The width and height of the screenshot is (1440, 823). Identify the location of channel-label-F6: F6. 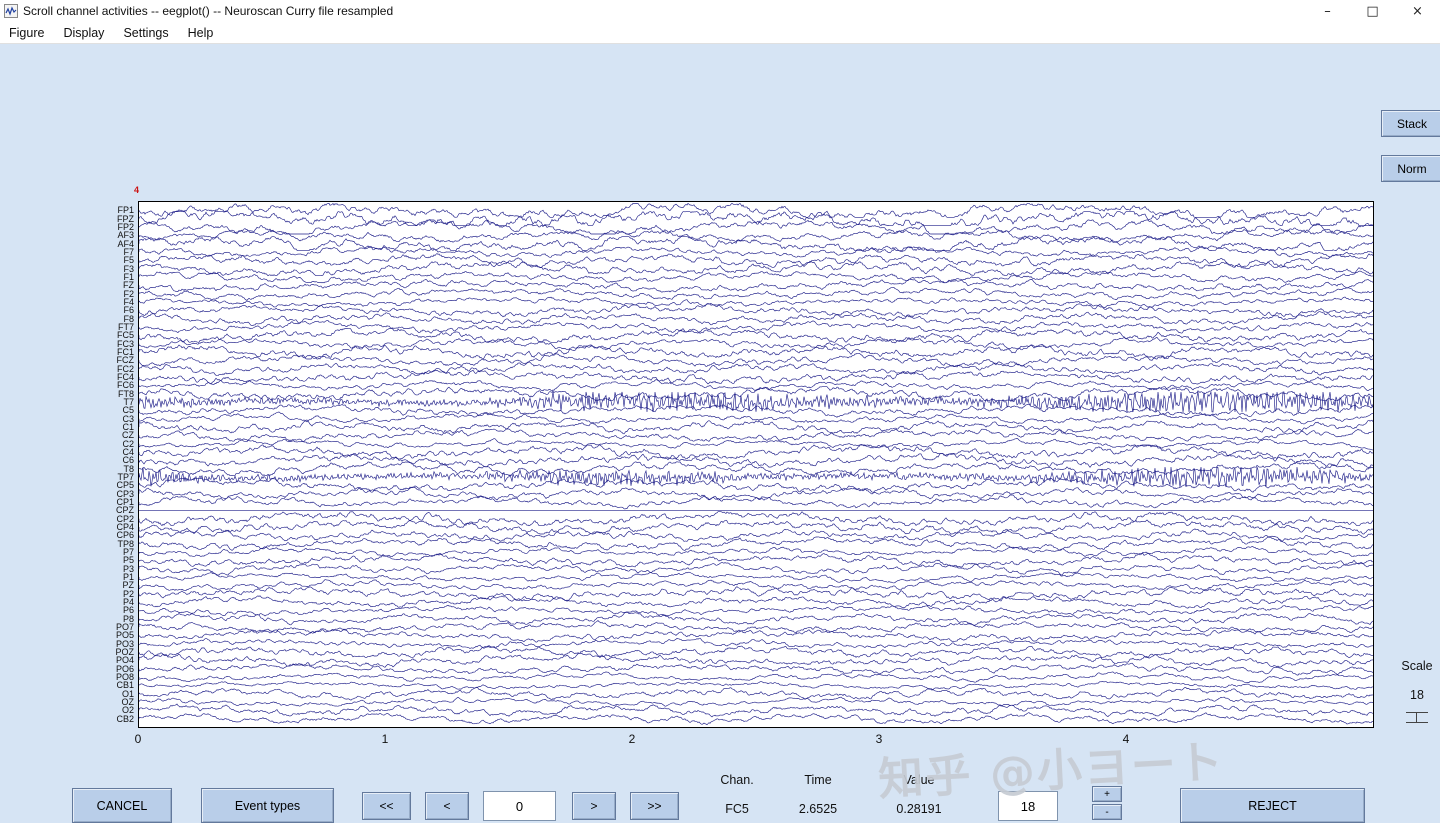
(128, 310).